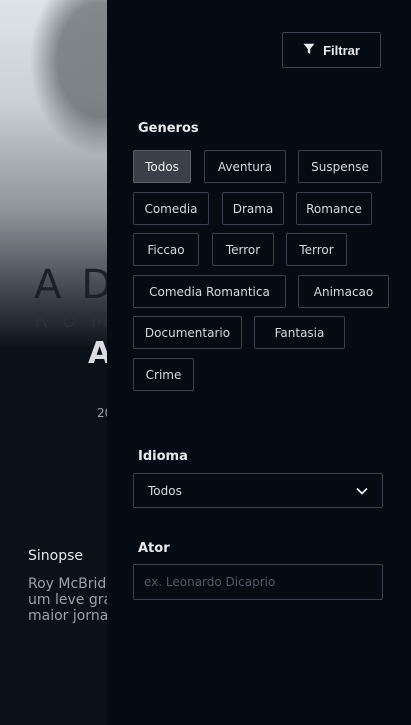 This screenshot has width=411, height=725. Describe the element at coordinates (166, 249) in the screenshot. I see `genre-chip-ficcao: Ficcao` at that location.